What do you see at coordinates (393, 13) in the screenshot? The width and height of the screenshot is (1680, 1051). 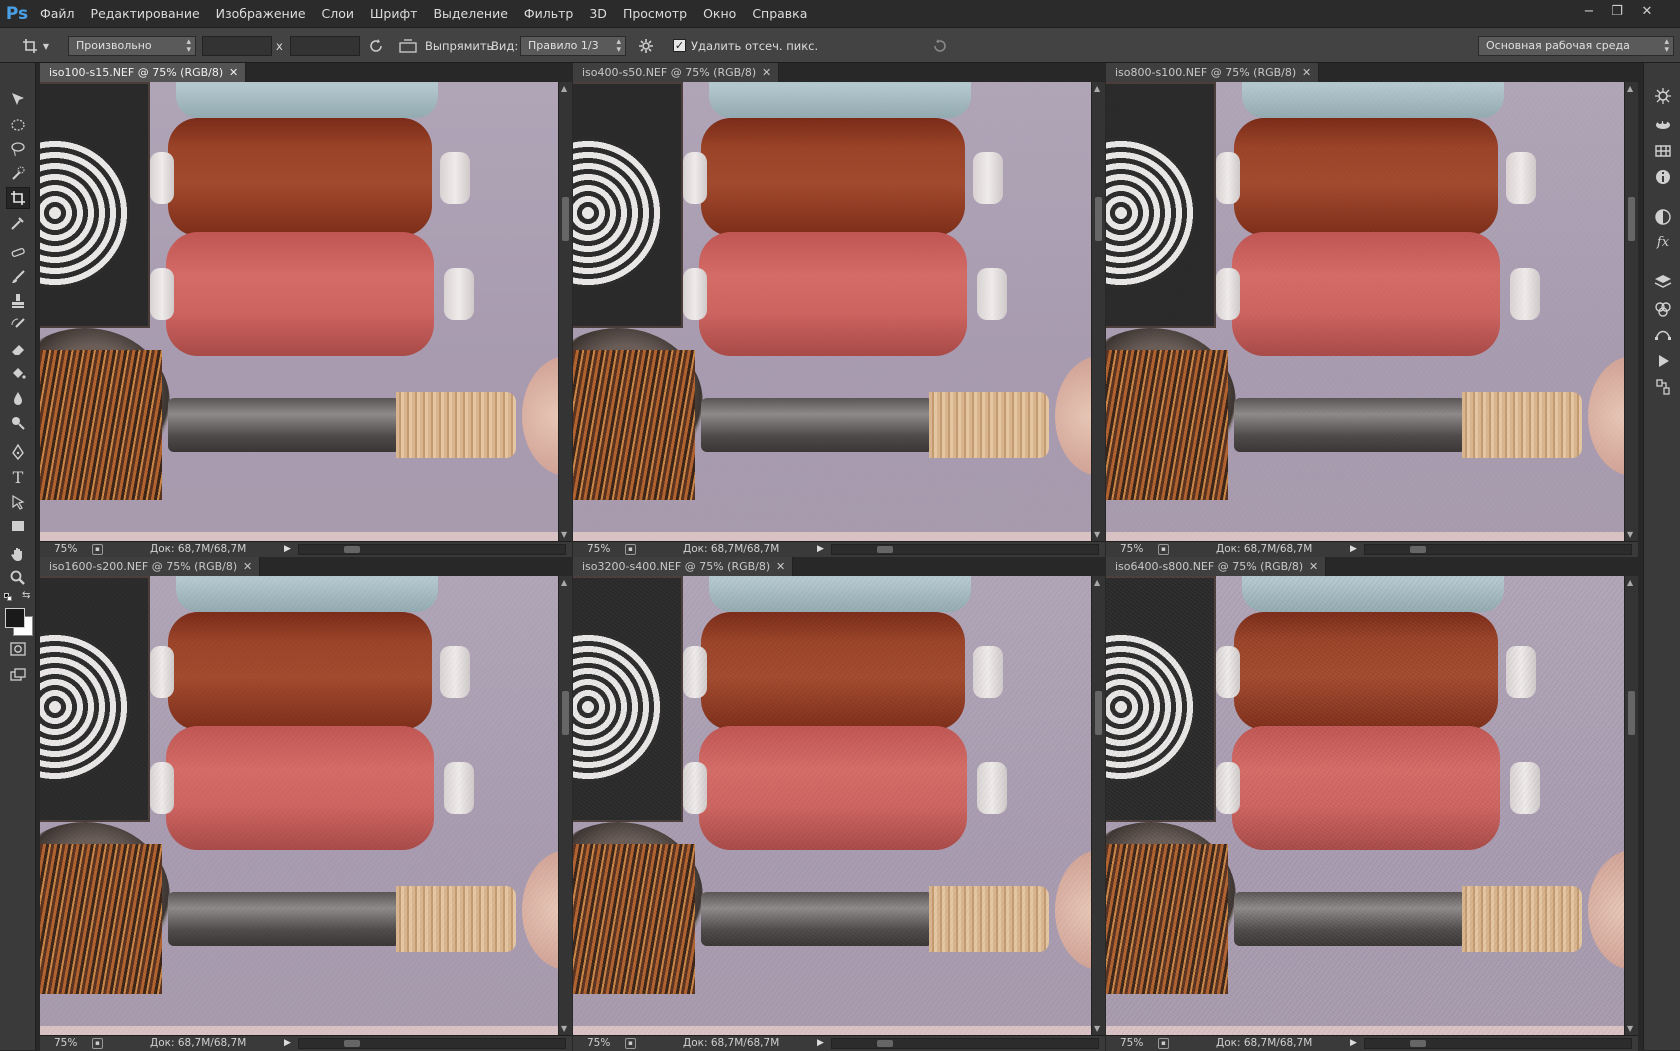 I see `menu-type: Шрифт` at bounding box center [393, 13].